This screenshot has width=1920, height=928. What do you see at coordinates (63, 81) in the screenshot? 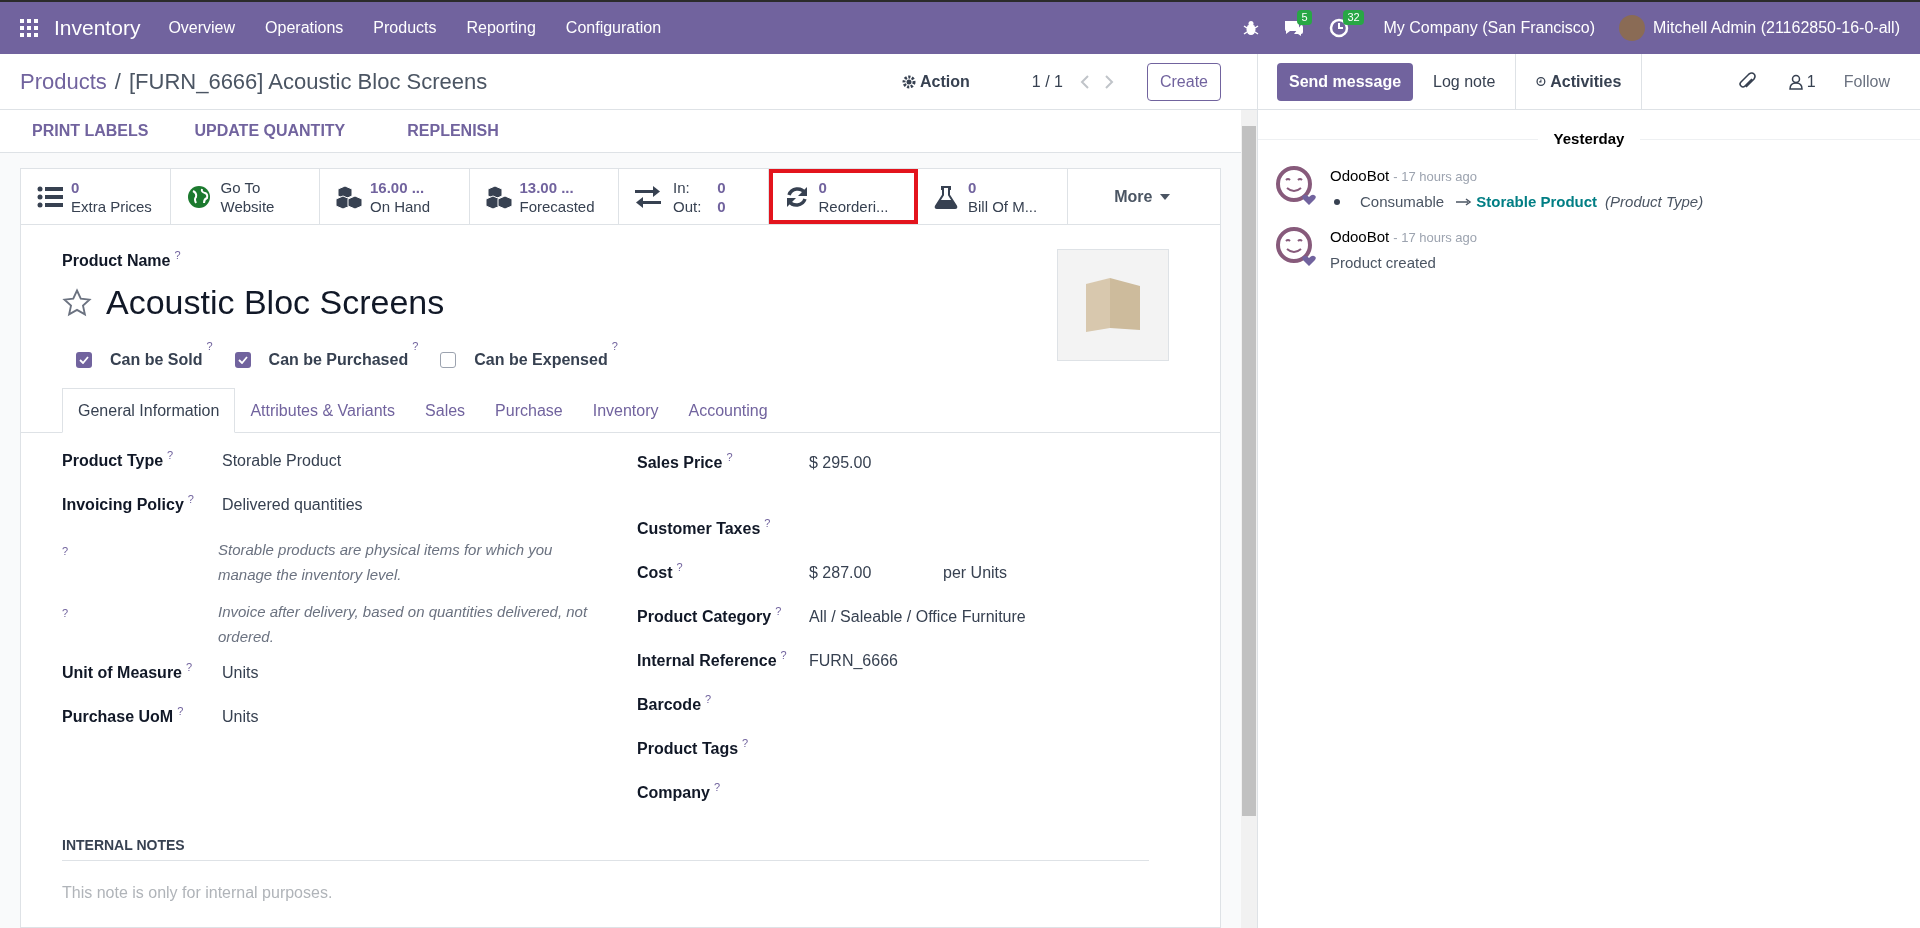
I see `breadcrumb-link: Products` at bounding box center [63, 81].